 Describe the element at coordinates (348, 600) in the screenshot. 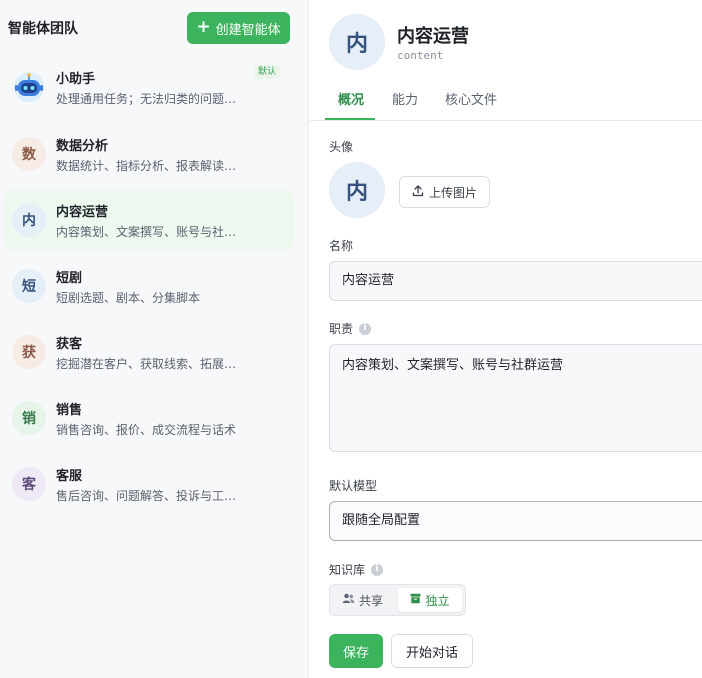

I see `users-icon` at that location.